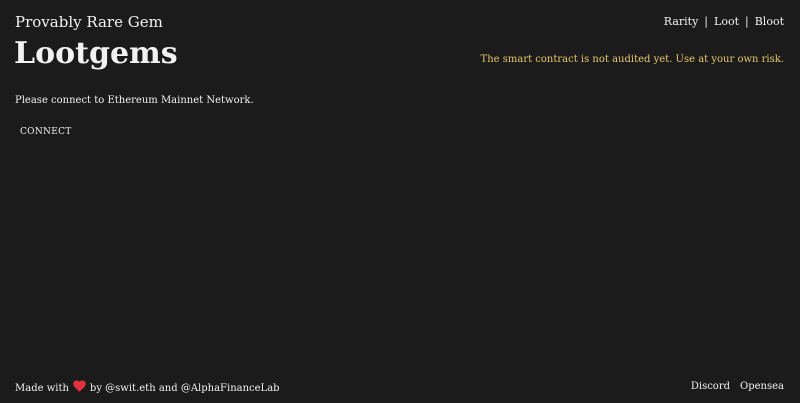 This screenshot has width=800, height=403. What do you see at coordinates (89, 22) in the screenshot?
I see `page-subtitle: Provably Rare Gem` at bounding box center [89, 22].